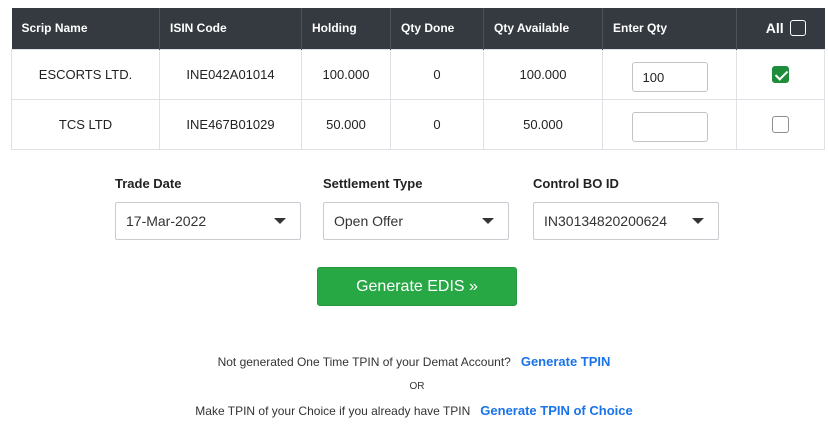 The width and height of the screenshot is (828, 424). Describe the element at coordinates (543, 74) in the screenshot. I see `qty-available-cell: 100.000` at that location.